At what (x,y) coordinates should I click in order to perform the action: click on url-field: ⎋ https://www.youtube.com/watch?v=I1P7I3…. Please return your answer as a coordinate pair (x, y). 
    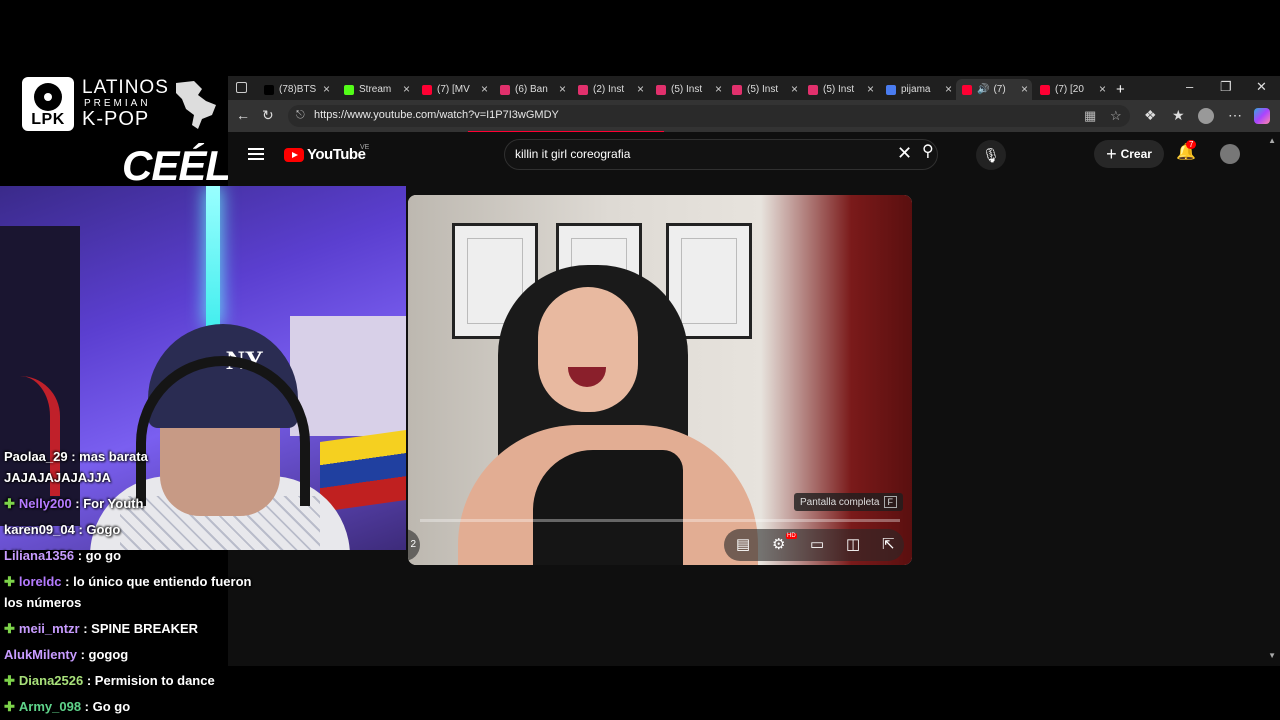
    Looking at the image, I should click on (709, 116).